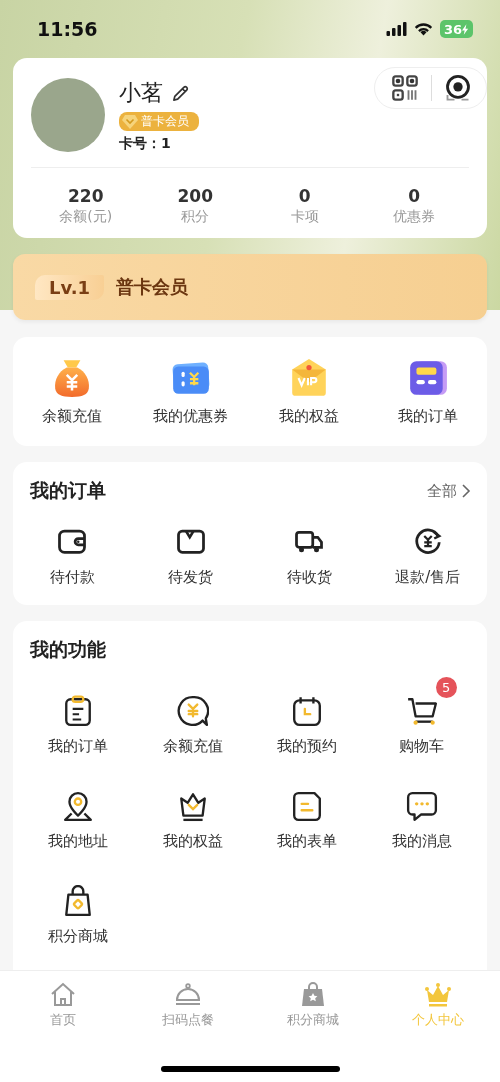 The height and width of the screenshot is (1082, 500). Describe the element at coordinates (72, 551) in the screenshot. I see `order-status-item: 待付款` at that location.